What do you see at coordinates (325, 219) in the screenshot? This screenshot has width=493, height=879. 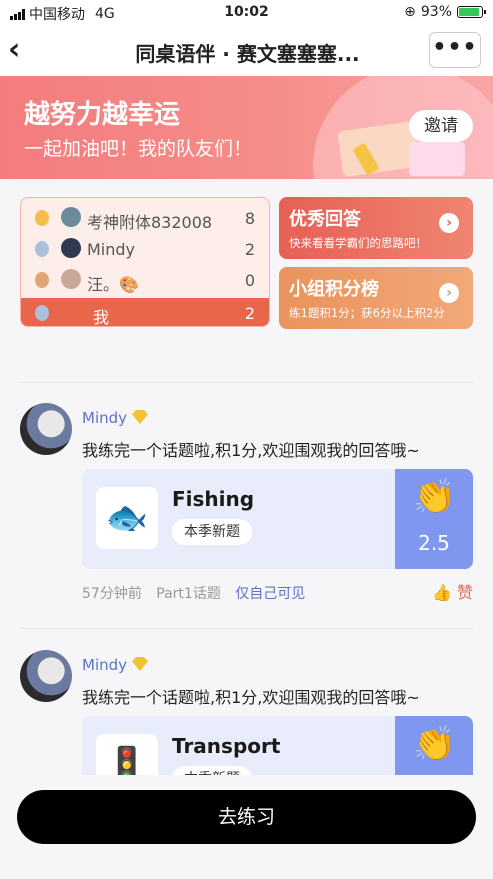 I see `card-title: 优秀回答` at bounding box center [325, 219].